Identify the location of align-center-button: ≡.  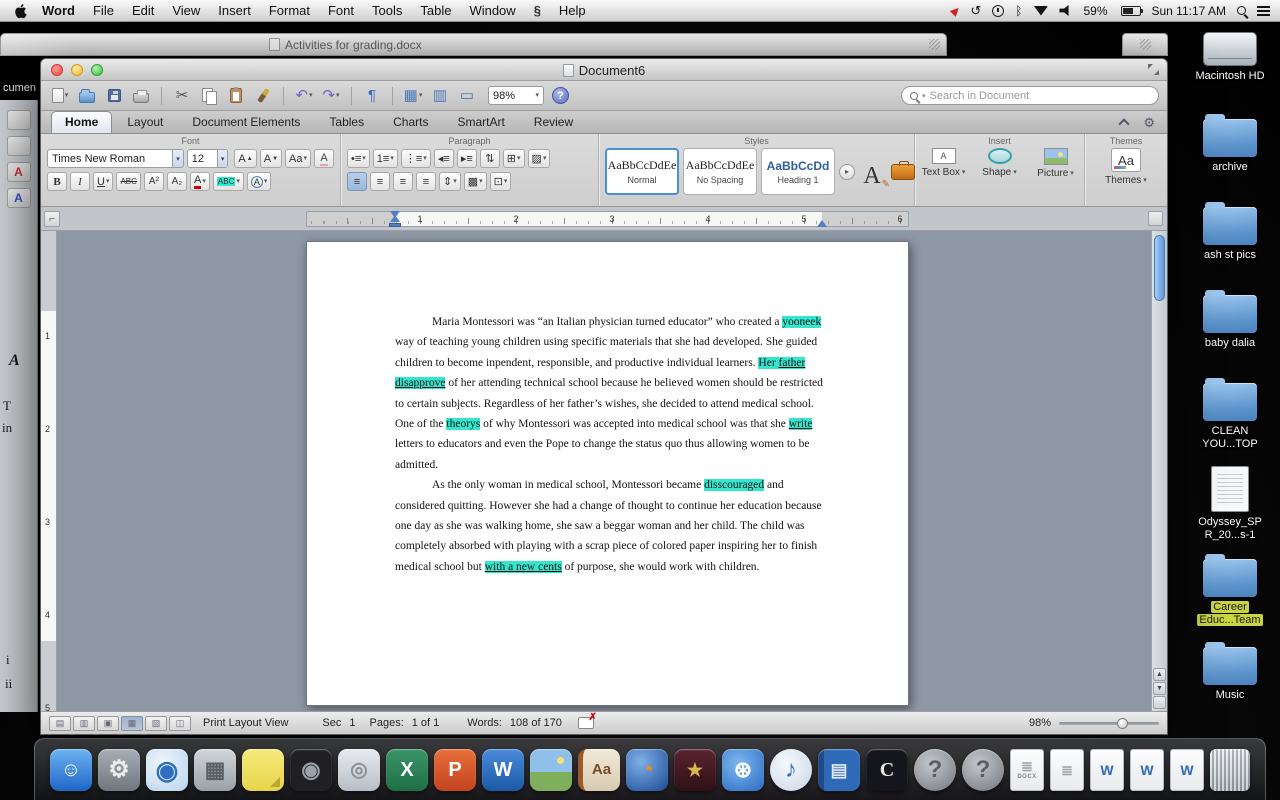
(380, 181).